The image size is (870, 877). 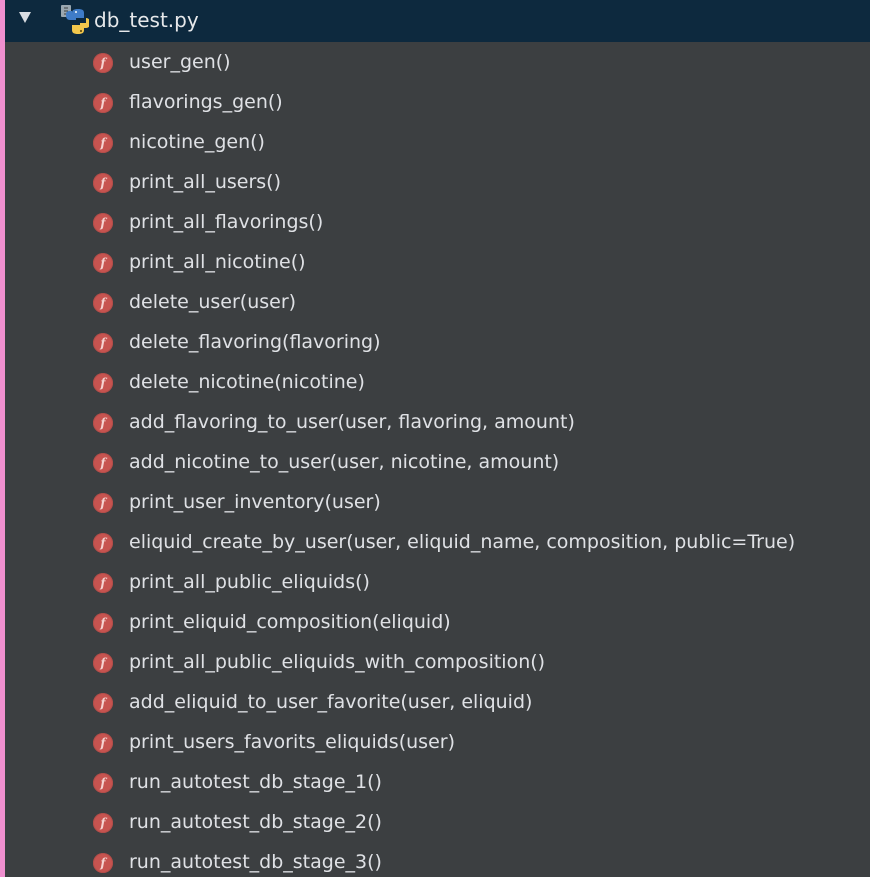 What do you see at coordinates (290, 622) in the screenshot?
I see `function-label: print_eliquid_composition(eliquid)` at bounding box center [290, 622].